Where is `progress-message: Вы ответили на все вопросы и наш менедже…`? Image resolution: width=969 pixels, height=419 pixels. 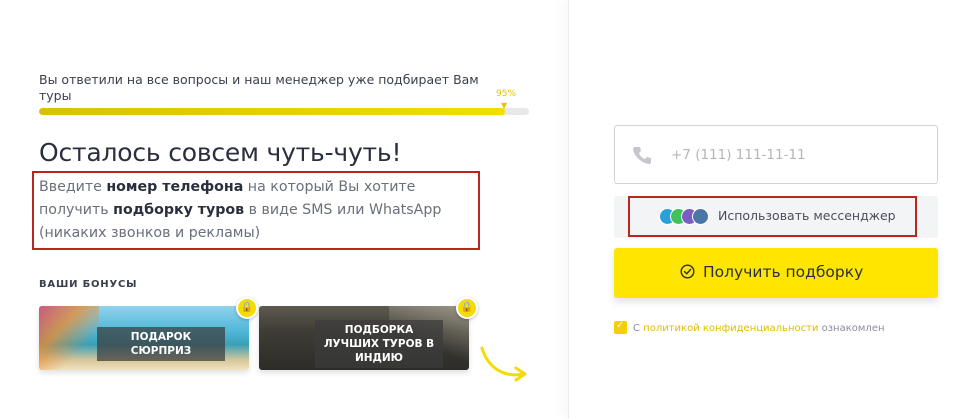
progress-message: Вы ответили на все вопросы и наш менедже… is located at coordinates (259, 87).